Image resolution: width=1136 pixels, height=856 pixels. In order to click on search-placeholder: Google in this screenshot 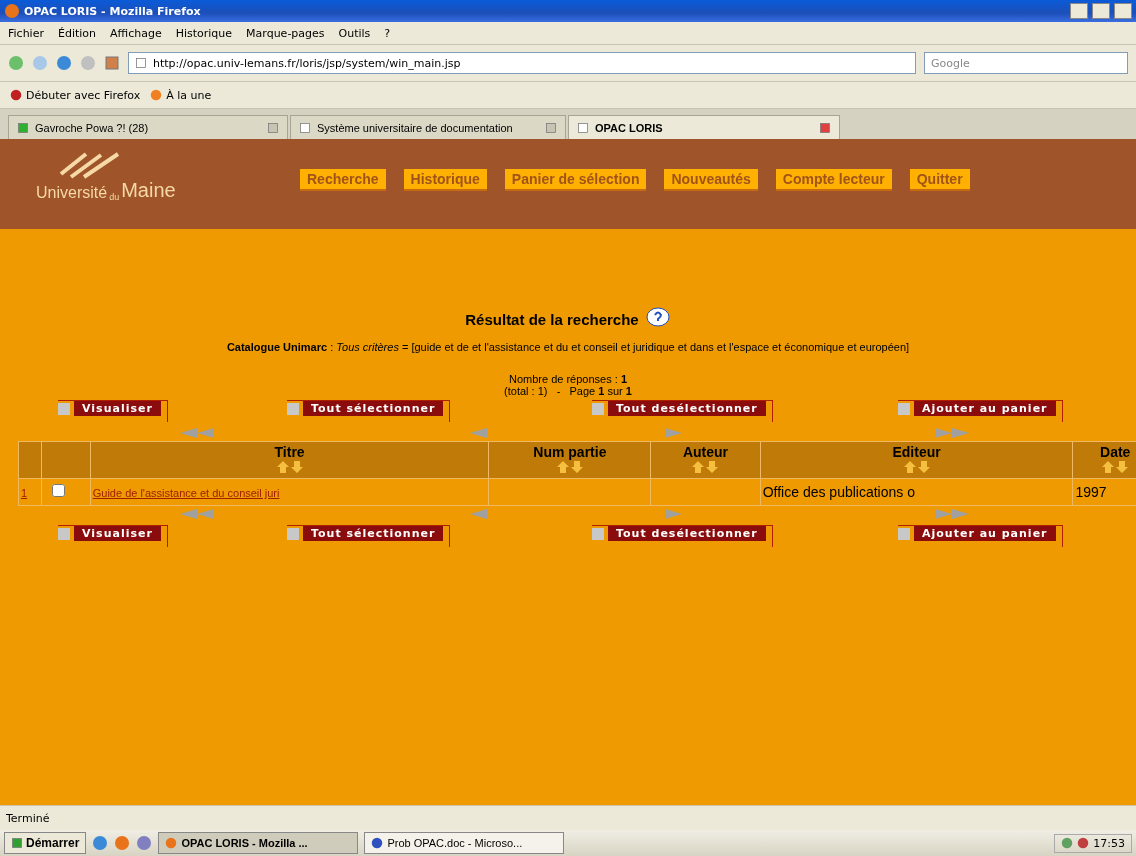, I will do `click(950, 63)`.